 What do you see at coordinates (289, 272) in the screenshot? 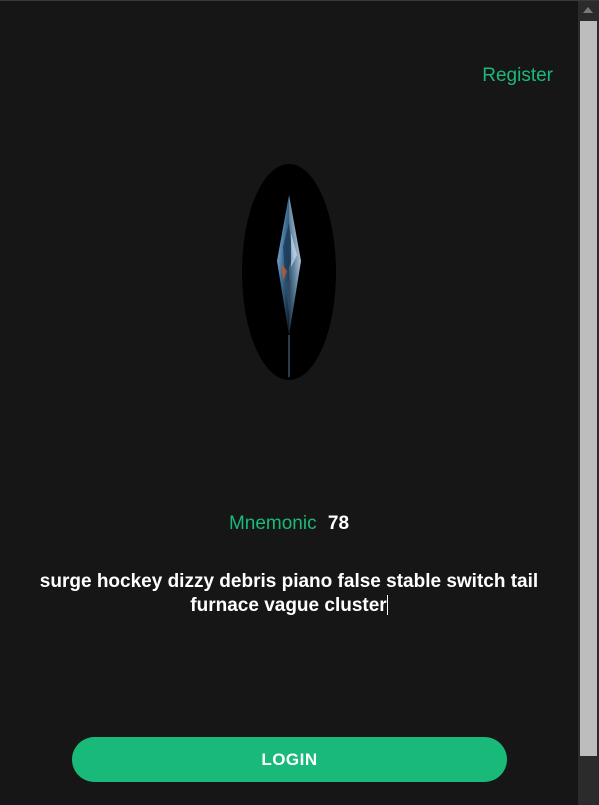
I see `crystal-logo-icon` at bounding box center [289, 272].